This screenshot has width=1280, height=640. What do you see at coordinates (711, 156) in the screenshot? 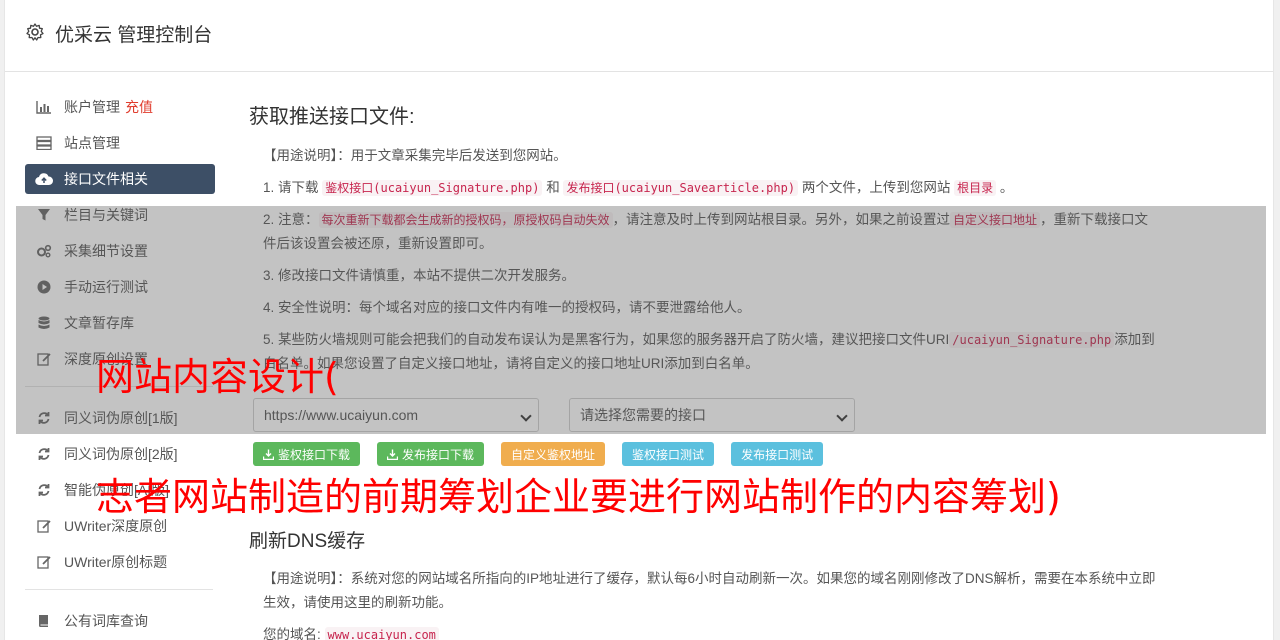
I see `usage-description: 【用途说明】：用于文章采集完毕后发送到您网站。` at bounding box center [711, 156].